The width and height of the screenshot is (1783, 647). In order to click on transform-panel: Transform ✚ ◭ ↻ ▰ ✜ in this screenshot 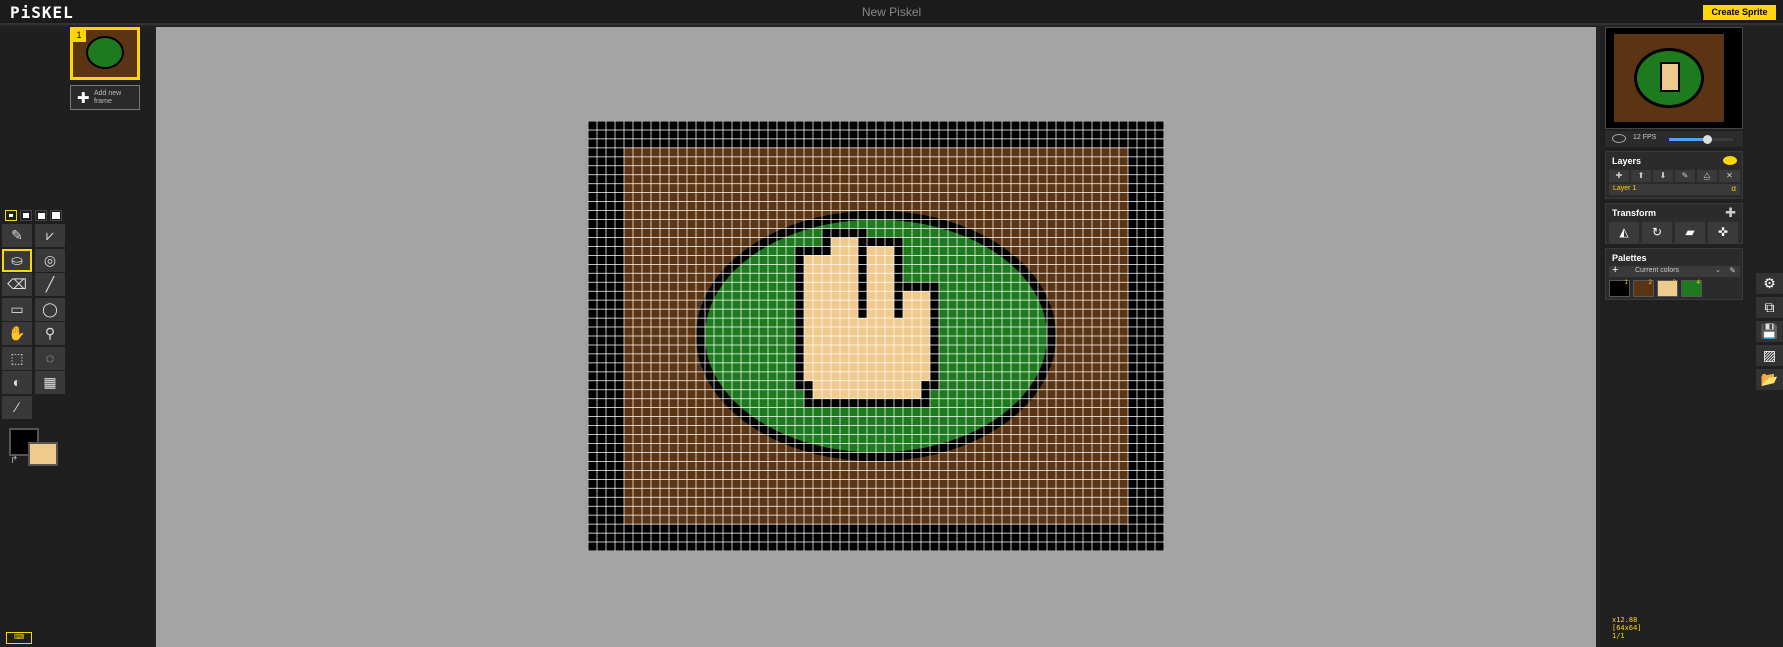, I will do `click(1674, 223)`.